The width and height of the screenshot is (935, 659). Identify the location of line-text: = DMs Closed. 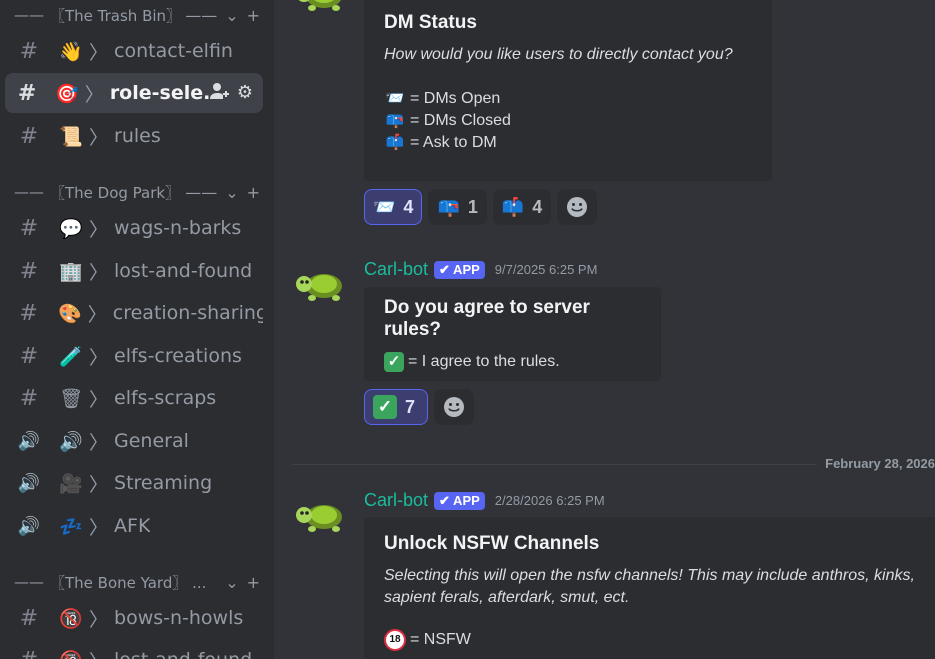
(460, 120).